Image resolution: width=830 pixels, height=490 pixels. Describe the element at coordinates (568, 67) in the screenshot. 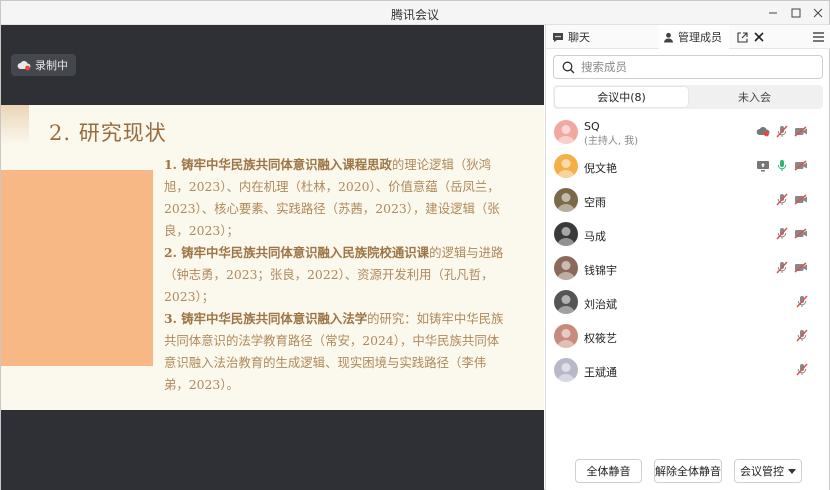

I see `search-icon` at that location.